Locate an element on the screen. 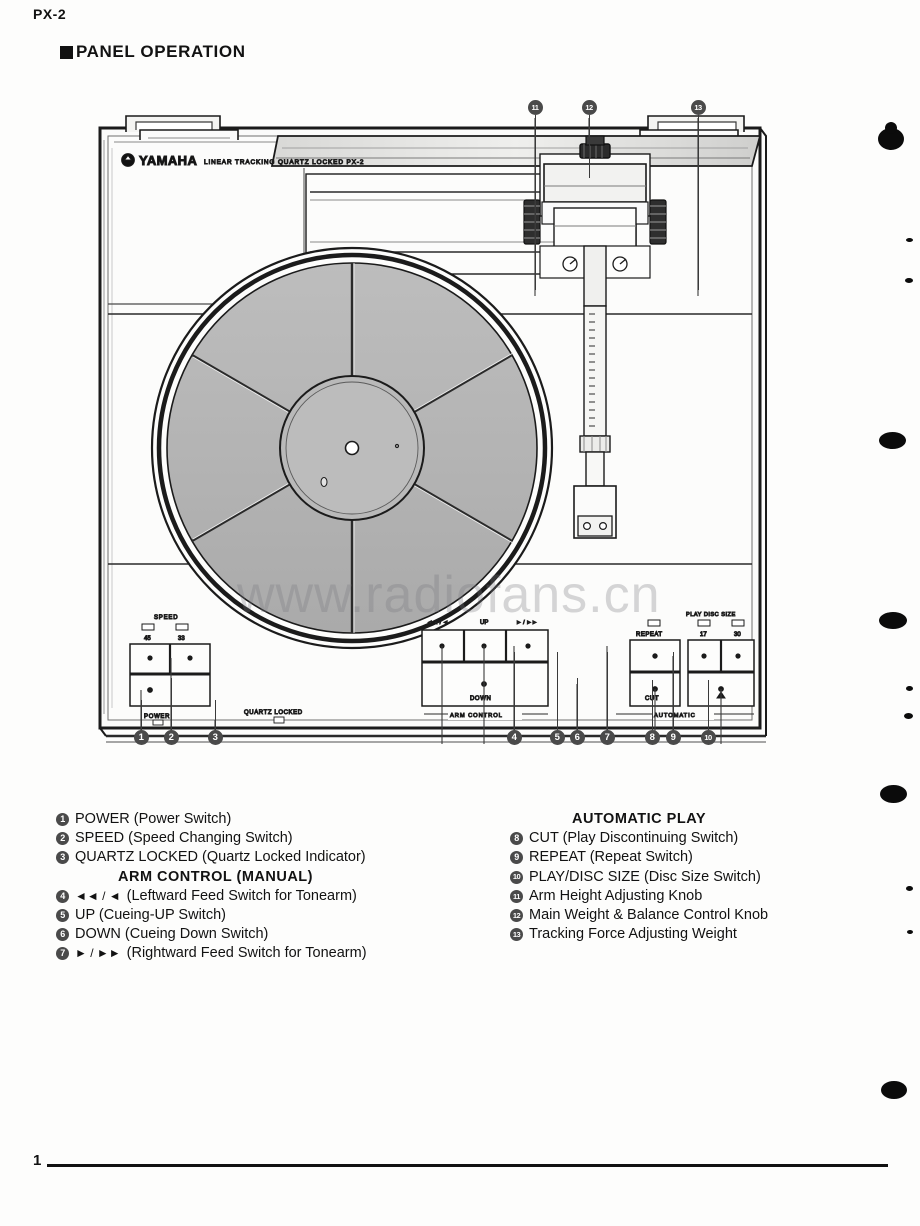 This screenshot has height=1226, width=920. power-button-dot is located at coordinates (150, 690).